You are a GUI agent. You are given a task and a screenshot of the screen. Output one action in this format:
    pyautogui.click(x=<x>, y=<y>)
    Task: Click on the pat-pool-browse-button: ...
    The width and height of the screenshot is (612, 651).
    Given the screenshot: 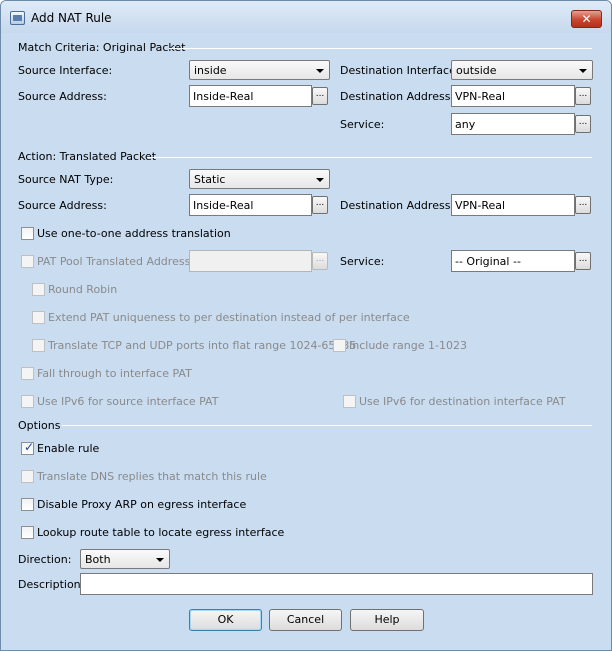 What is the action you would take?
    pyautogui.click(x=320, y=261)
    